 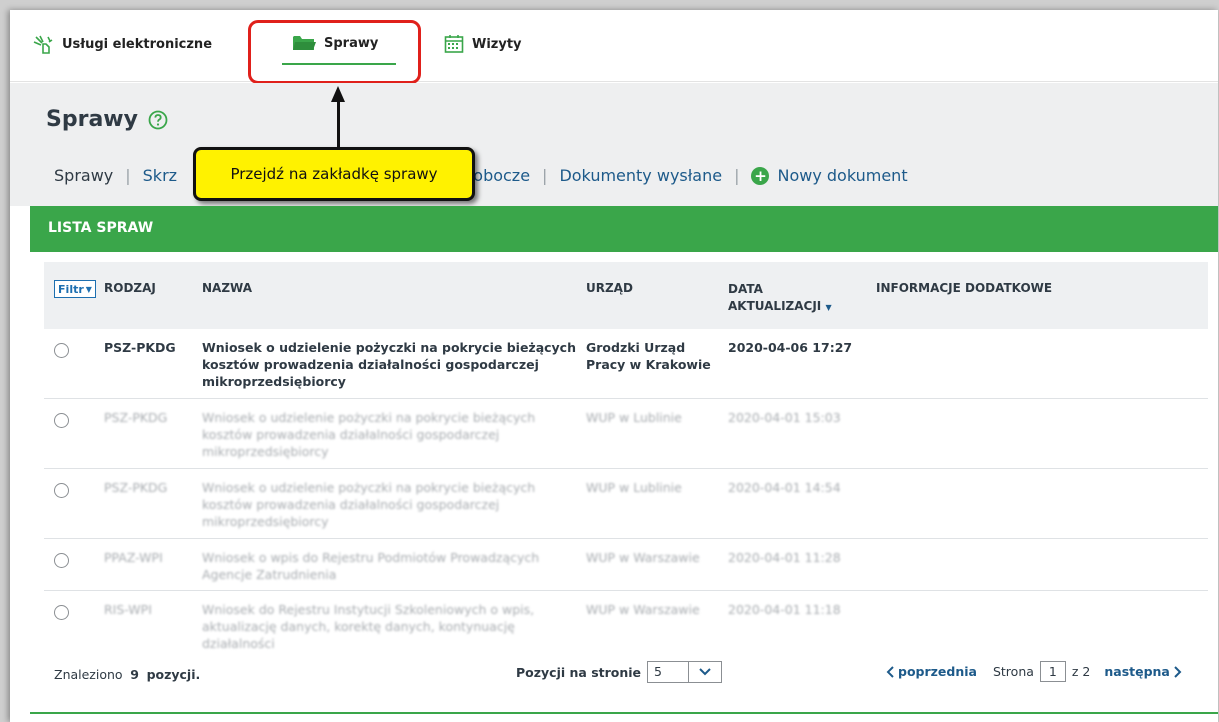 What do you see at coordinates (890, 671) in the screenshot?
I see `chevron-left-icon` at bounding box center [890, 671].